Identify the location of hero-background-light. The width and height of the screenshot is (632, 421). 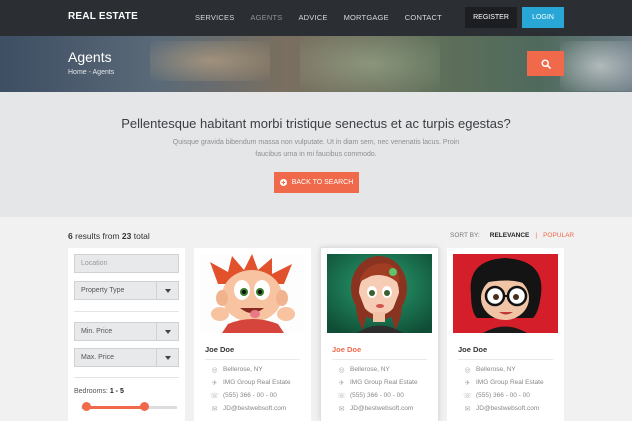
(596, 66).